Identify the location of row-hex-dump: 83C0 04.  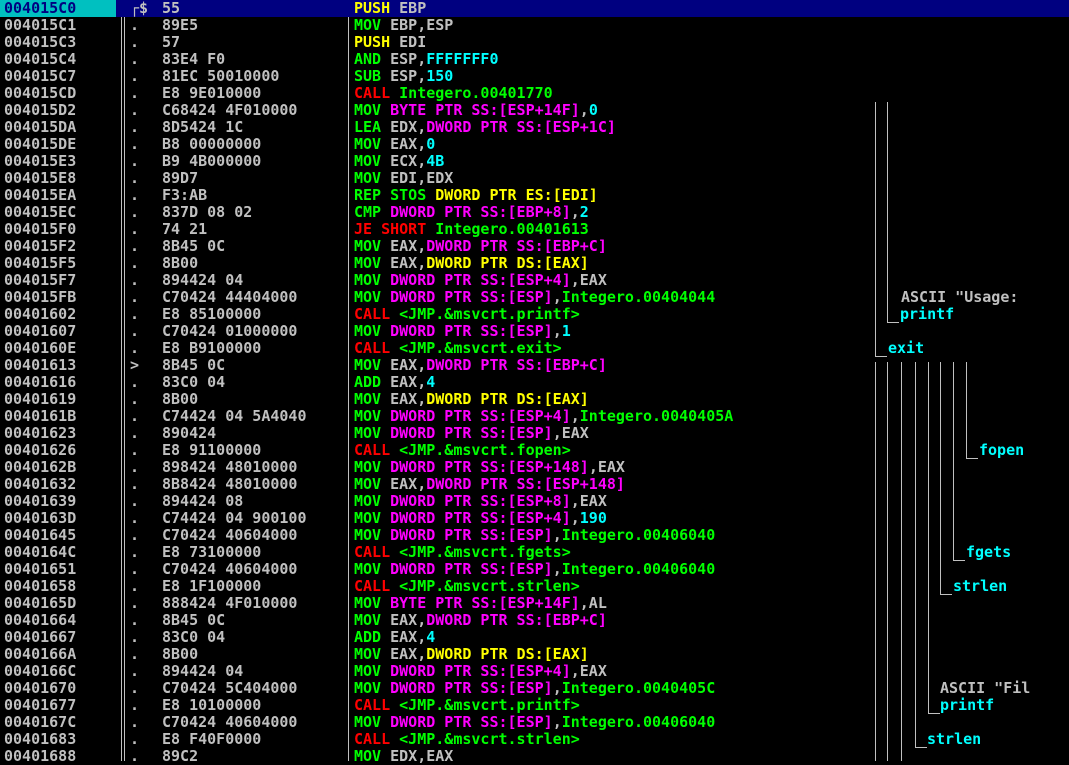
(194, 637).